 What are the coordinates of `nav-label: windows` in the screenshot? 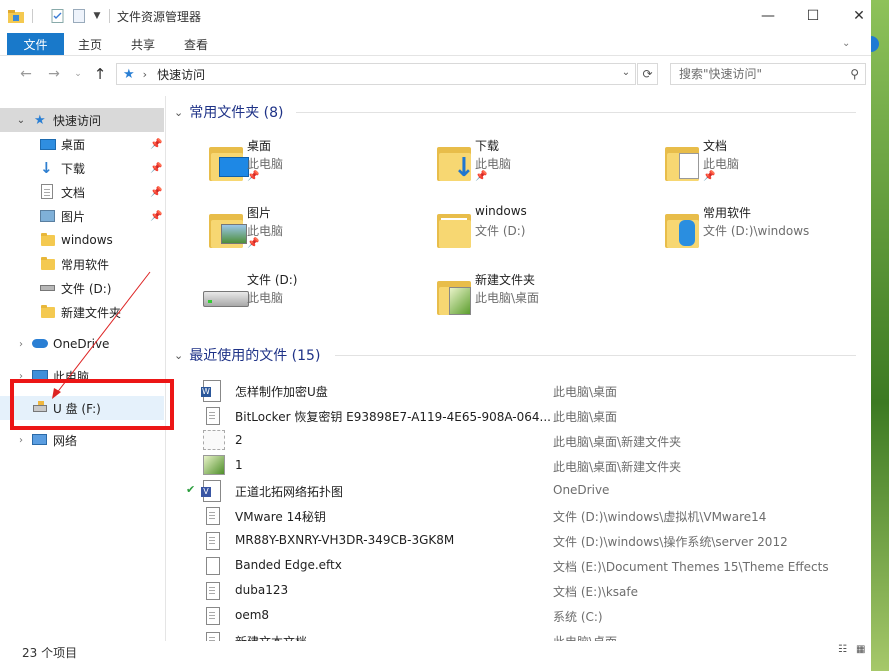 It's located at (87, 240).